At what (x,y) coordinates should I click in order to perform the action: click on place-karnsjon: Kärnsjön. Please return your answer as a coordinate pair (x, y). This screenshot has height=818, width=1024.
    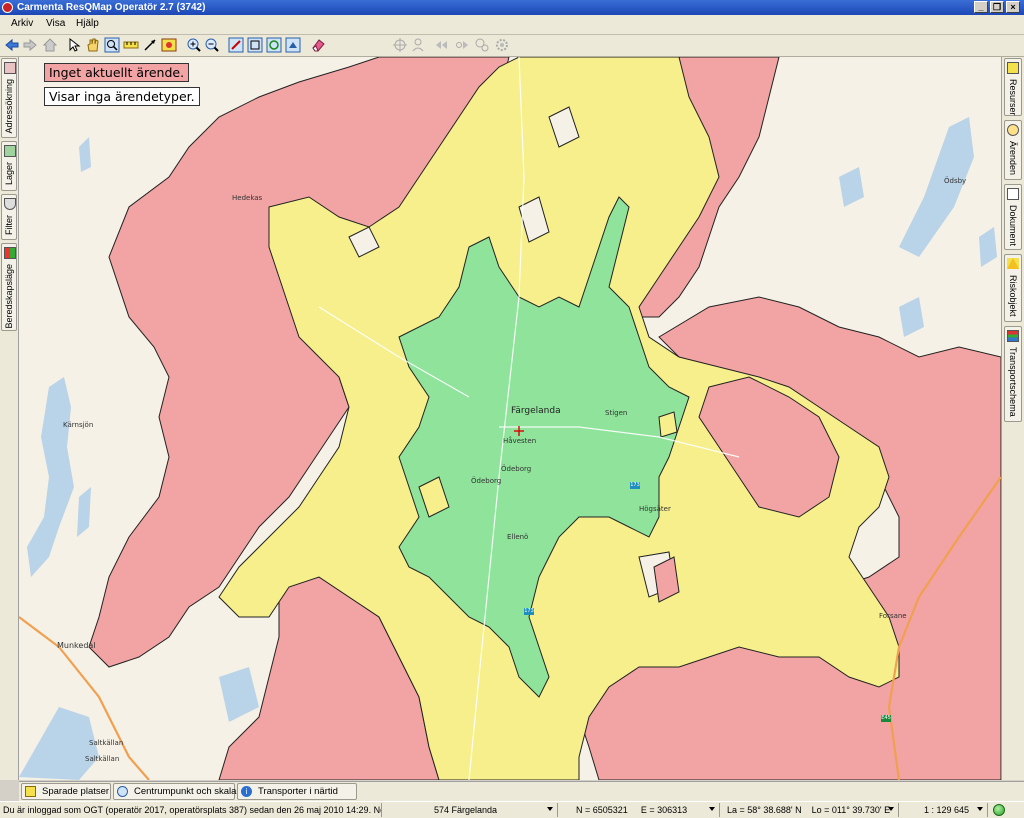
    Looking at the image, I should click on (78, 425).